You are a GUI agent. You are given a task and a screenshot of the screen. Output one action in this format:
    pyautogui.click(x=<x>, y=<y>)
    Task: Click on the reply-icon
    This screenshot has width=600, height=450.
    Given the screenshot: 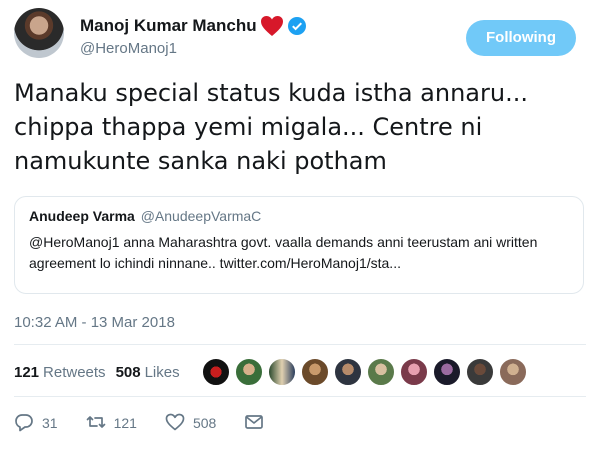 What is the action you would take?
    pyautogui.click(x=24, y=423)
    